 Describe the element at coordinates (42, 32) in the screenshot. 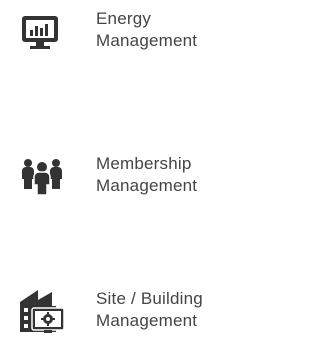

I see `monitor-chart-icon` at that location.